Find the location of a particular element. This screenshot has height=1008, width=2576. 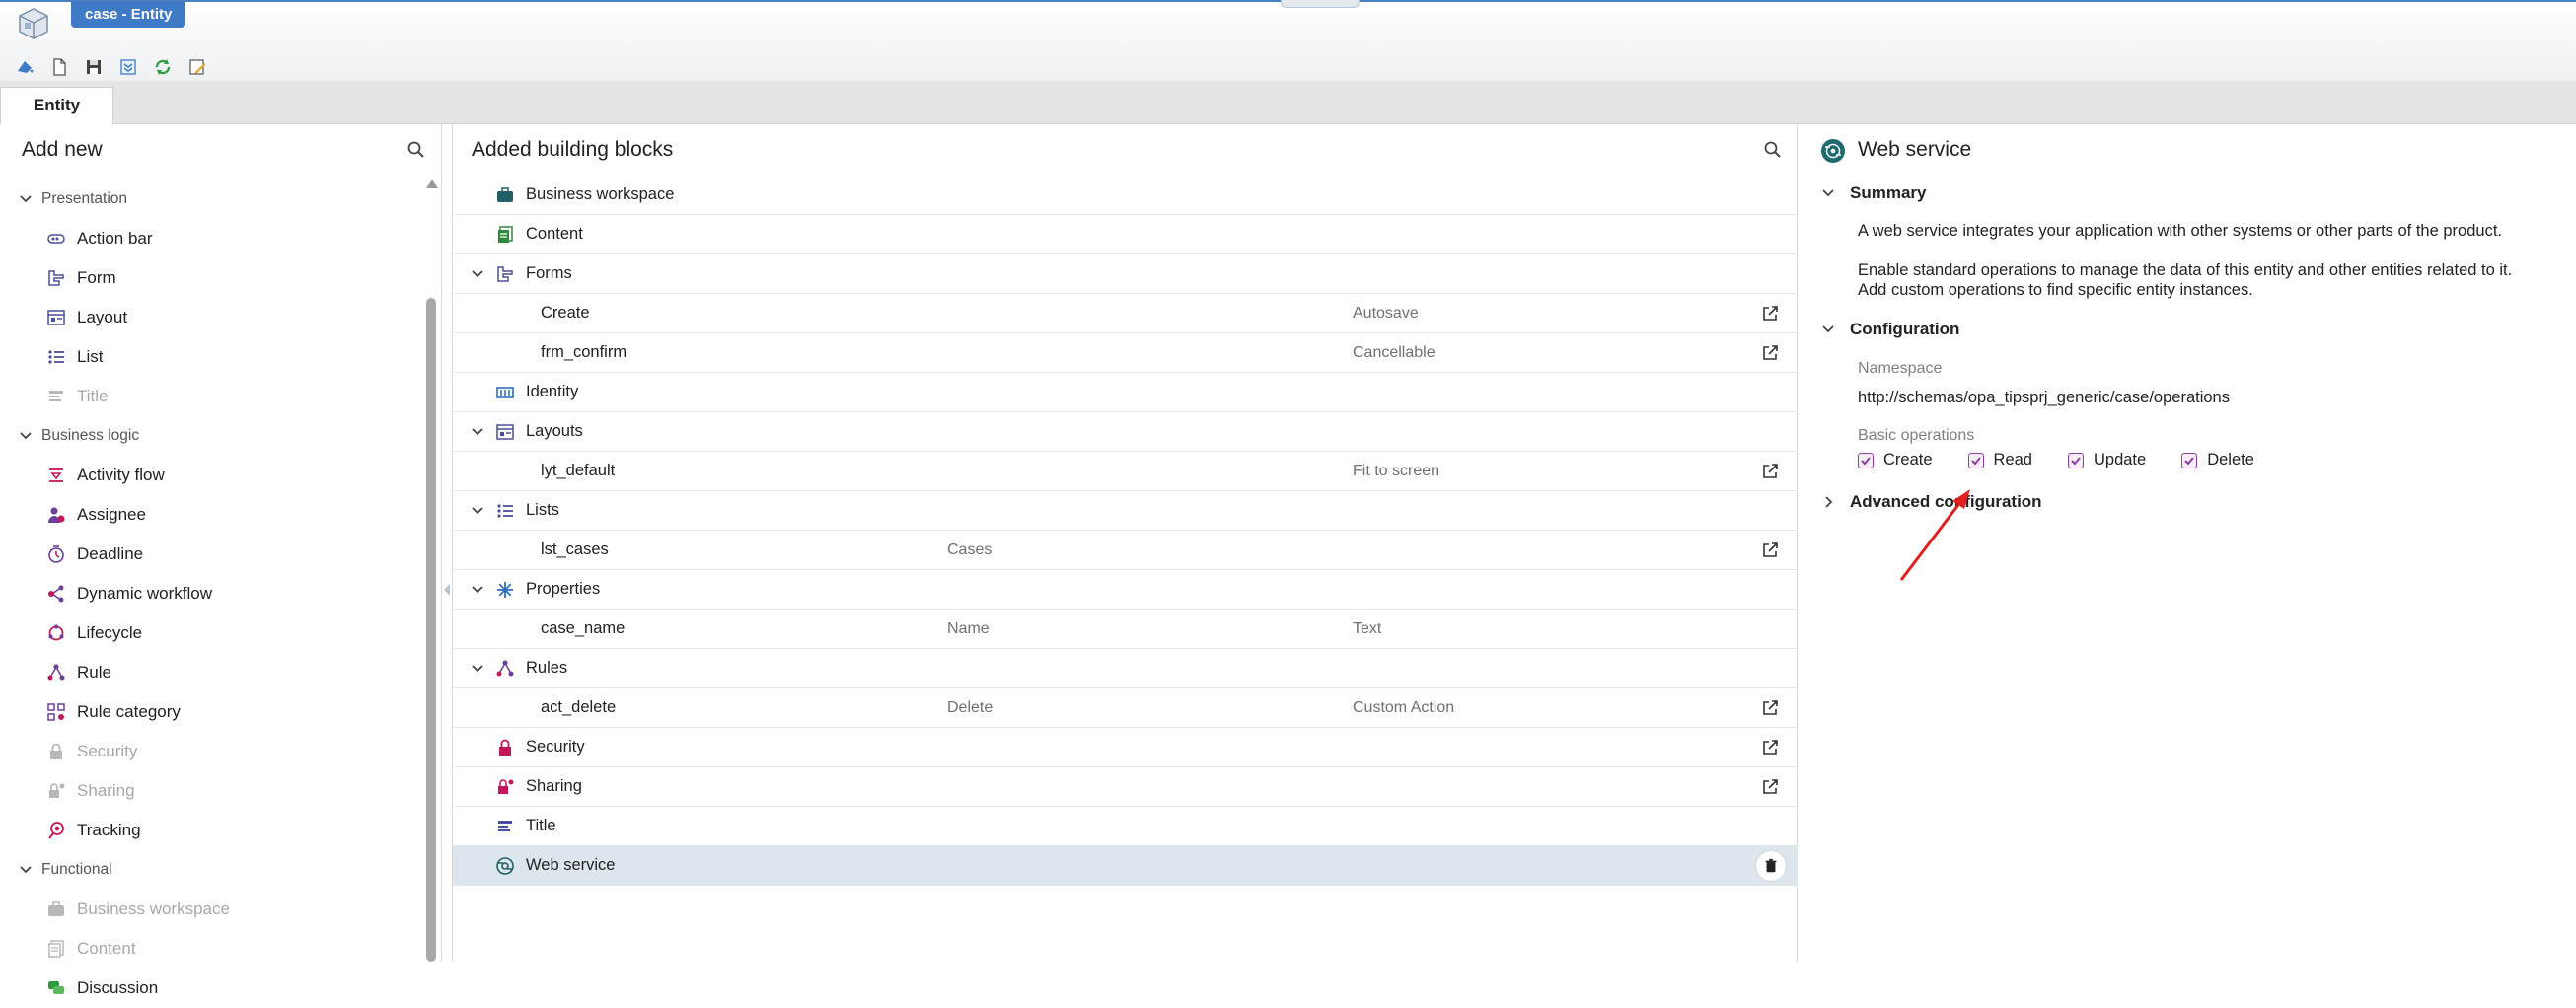

block-row-act-delete: act_delete Delete Custom Action is located at coordinates (1125, 708).